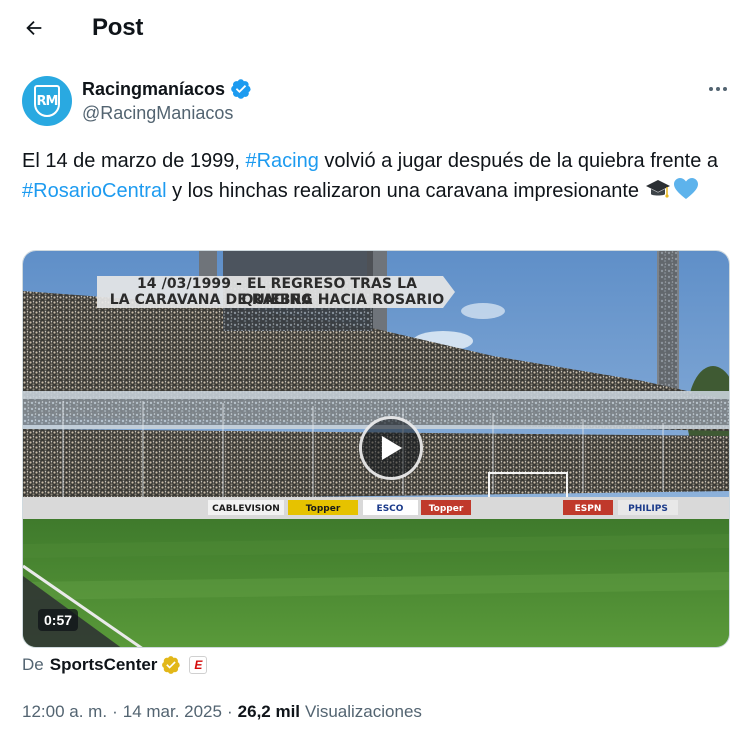 The image size is (741, 735). What do you see at coordinates (157, 113) in the screenshot?
I see `author-handle: @RacingManiacos` at bounding box center [157, 113].